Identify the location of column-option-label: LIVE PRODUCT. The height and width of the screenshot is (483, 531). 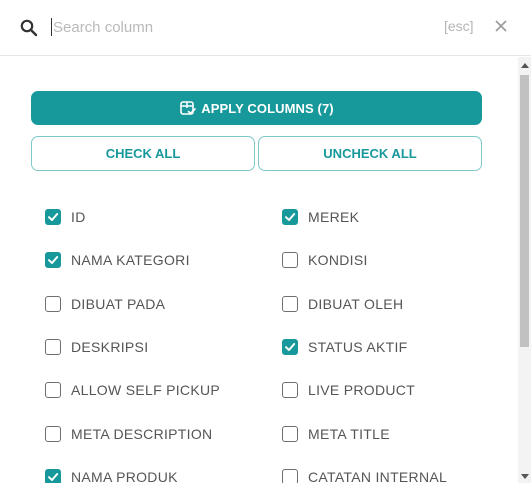
(362, 390).